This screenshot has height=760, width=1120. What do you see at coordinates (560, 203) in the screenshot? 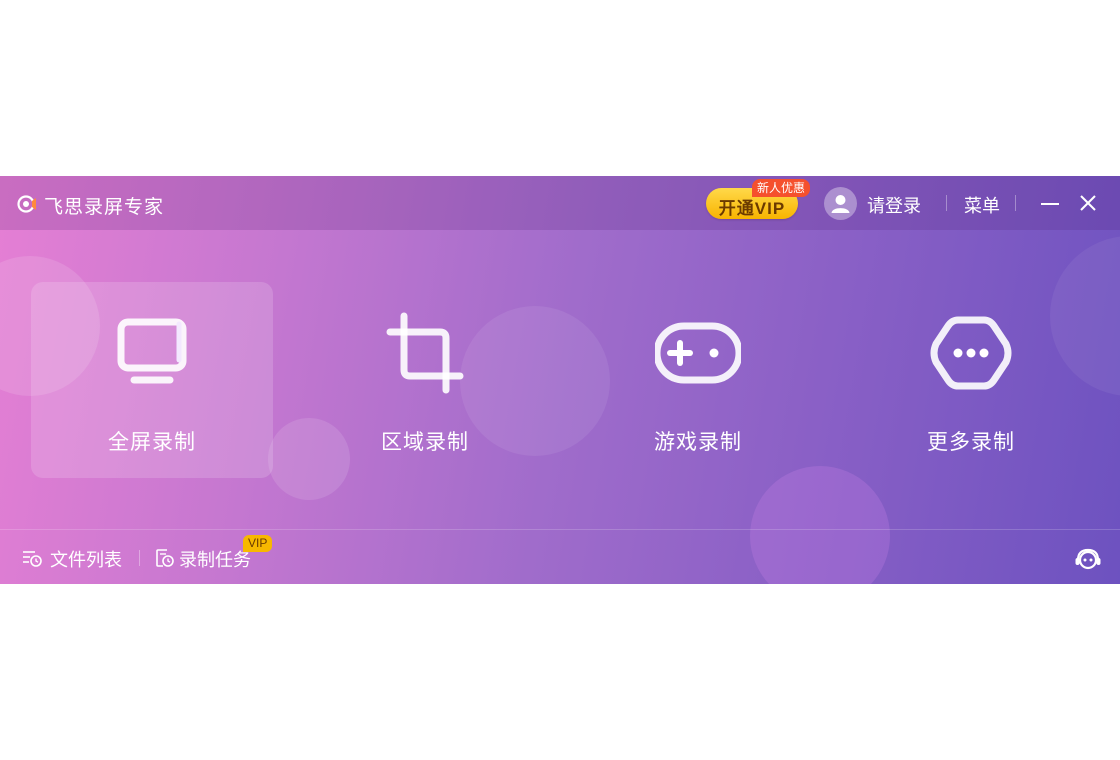
I see `title-bar: 飞思录屏专家 开通VIP 新人优惠 请登录 菜单` at bounding box center [560, 203].